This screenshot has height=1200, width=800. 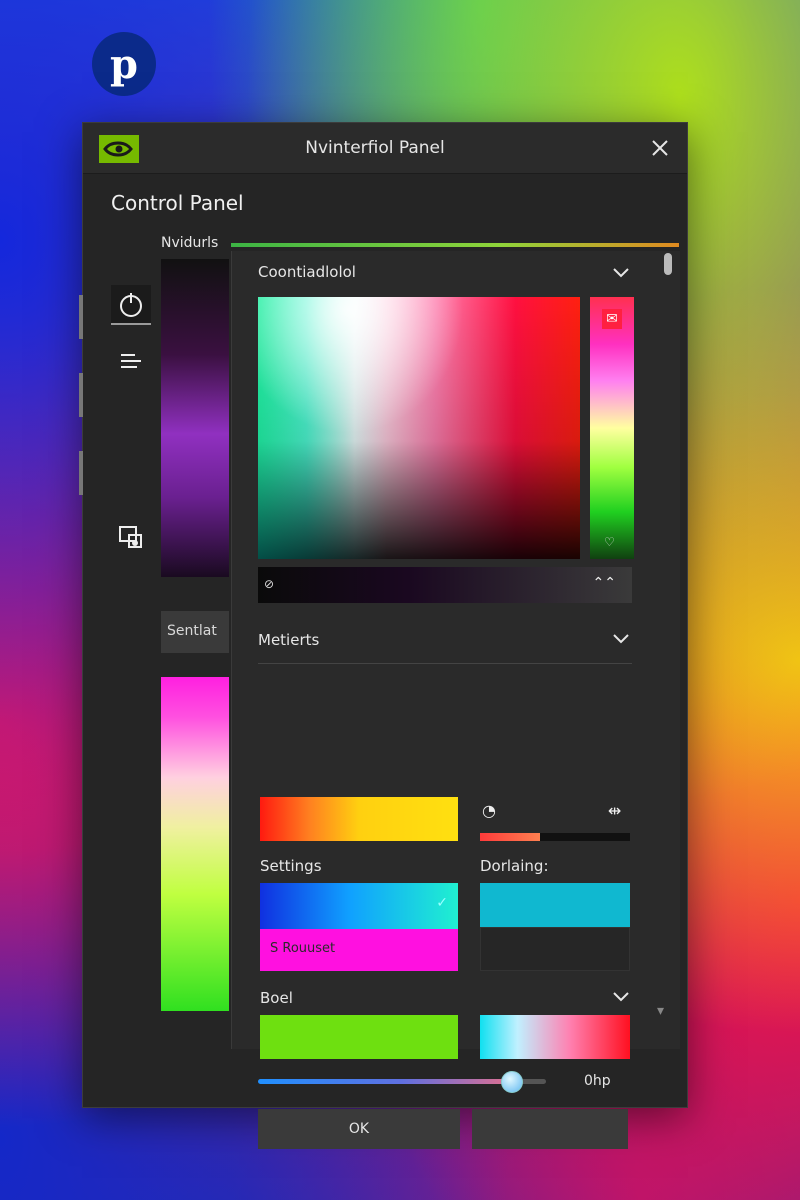 I want to click on ok-button: OK, so click(x=359, y=1129).